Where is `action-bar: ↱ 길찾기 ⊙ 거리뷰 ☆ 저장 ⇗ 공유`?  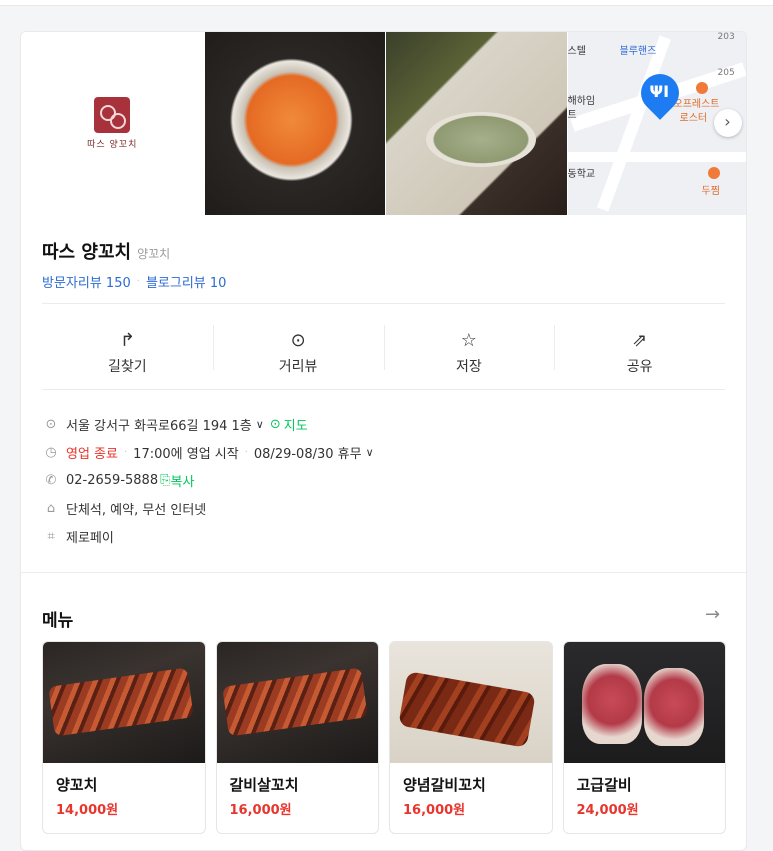 action-bar: ↱ 길찾기 ⊙ 거리뷰 ☆ 저장 ⇗ 공유 is located at coordinates (383, 352).